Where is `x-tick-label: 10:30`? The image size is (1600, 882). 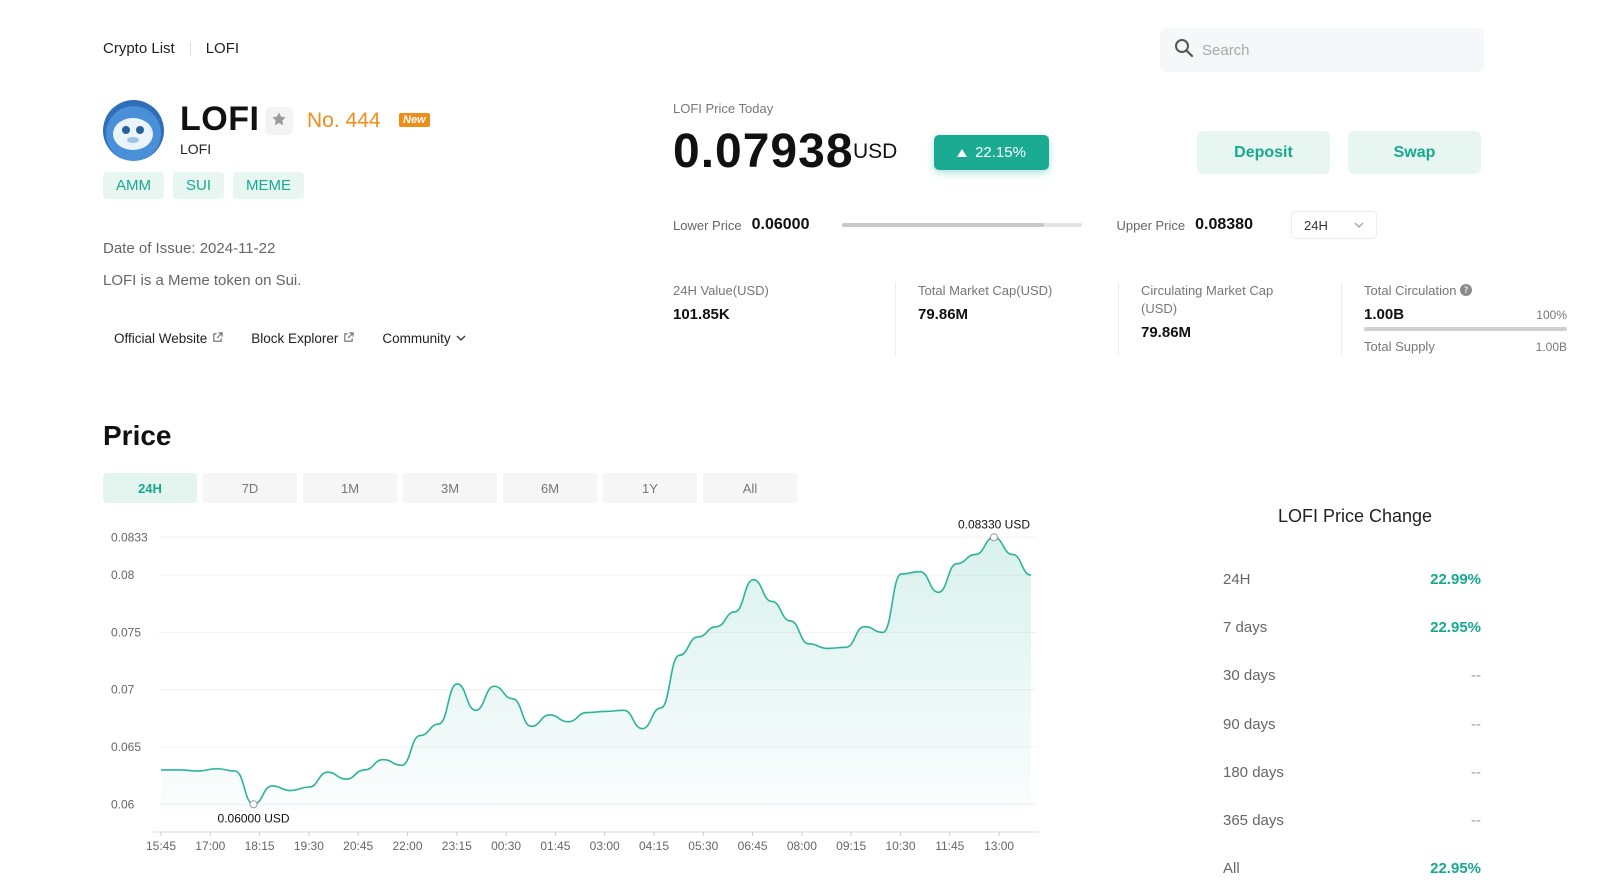 x-tick-label: 10:30 is located at coordinates (900, 846).